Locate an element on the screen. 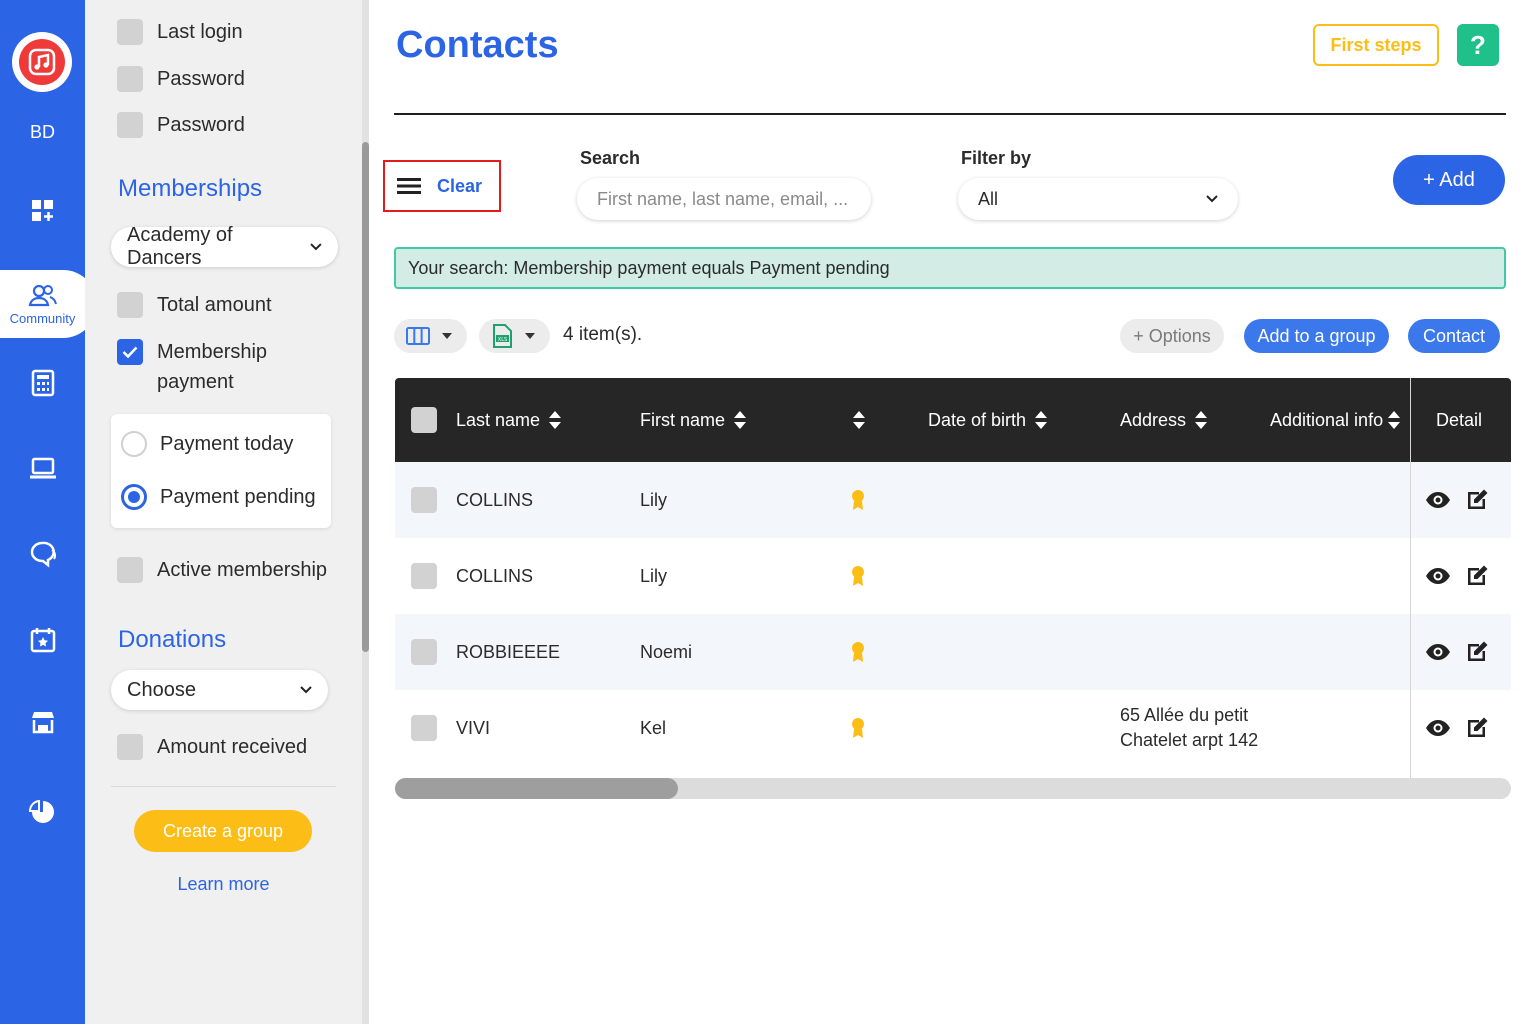  app-logo is located at coordinates (42, 62).